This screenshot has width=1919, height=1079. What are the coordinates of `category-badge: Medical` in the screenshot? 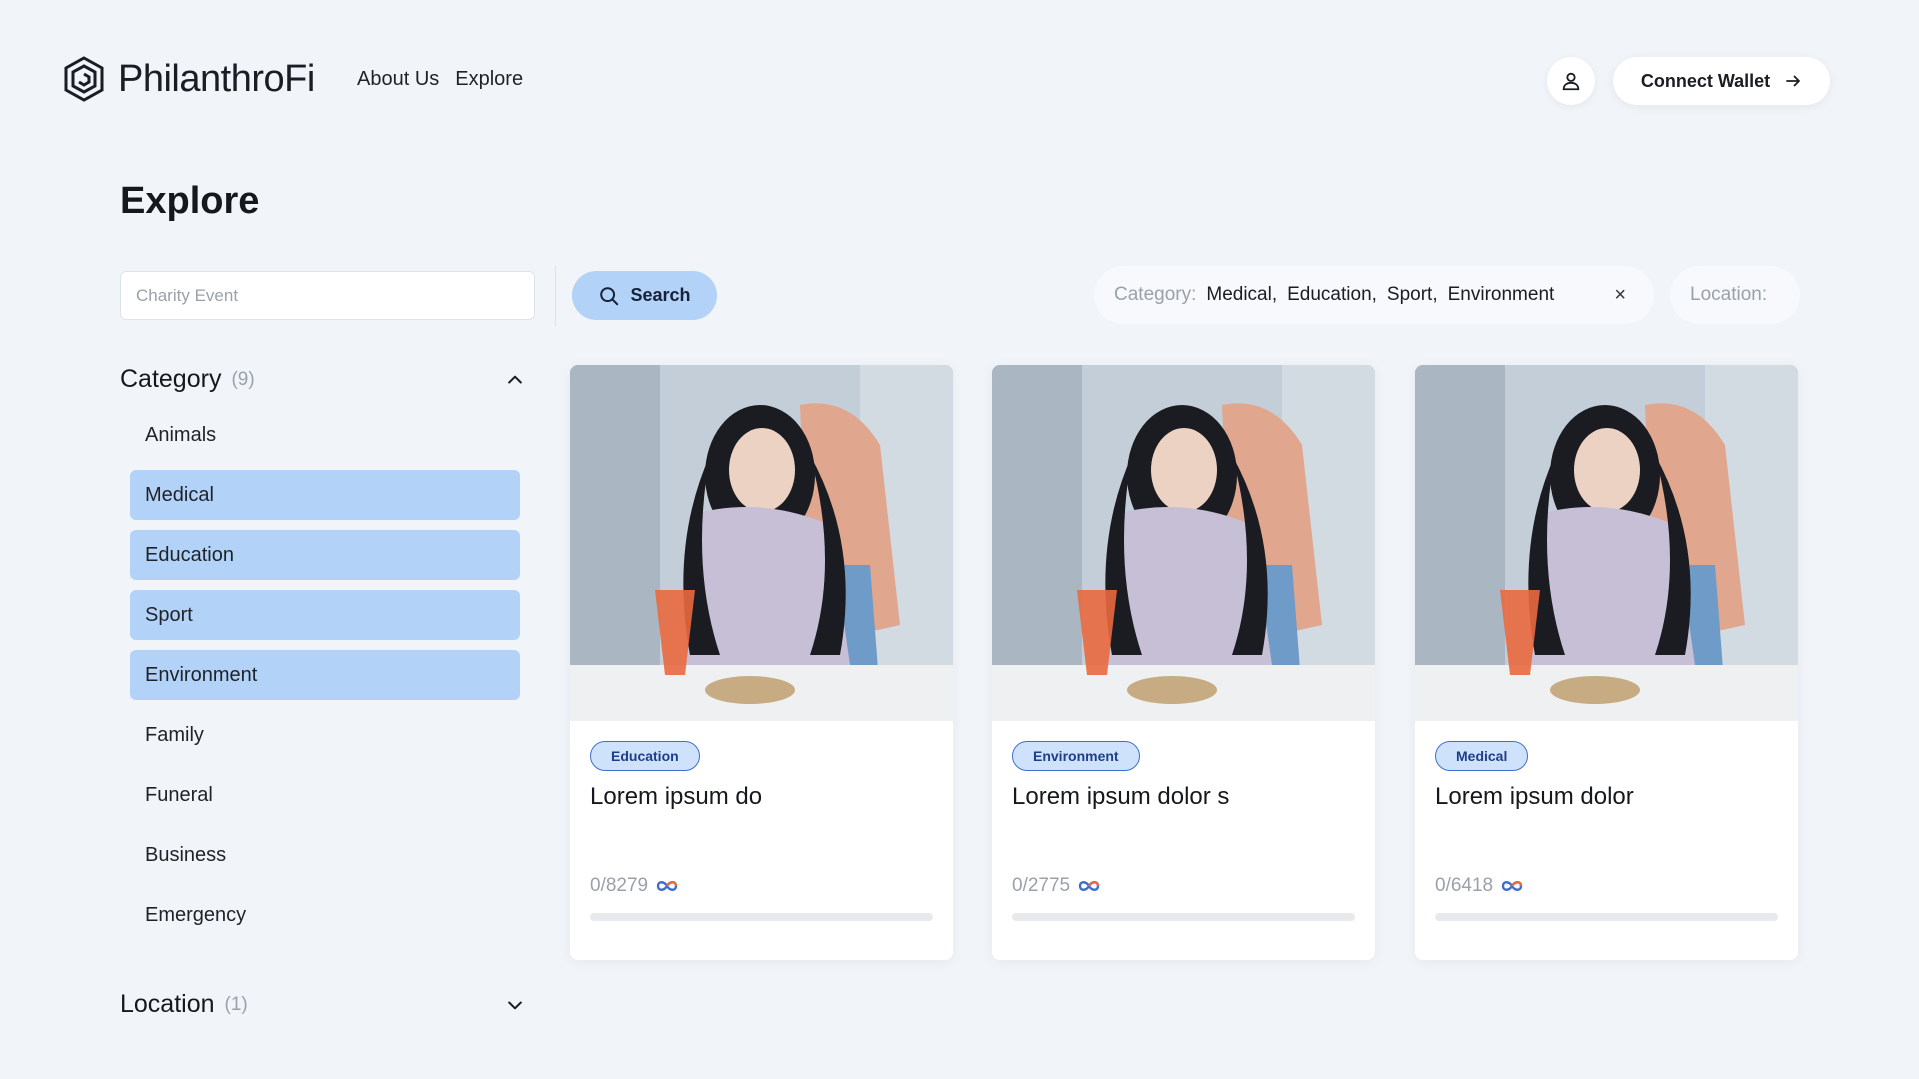 It's located at (1482, 756).